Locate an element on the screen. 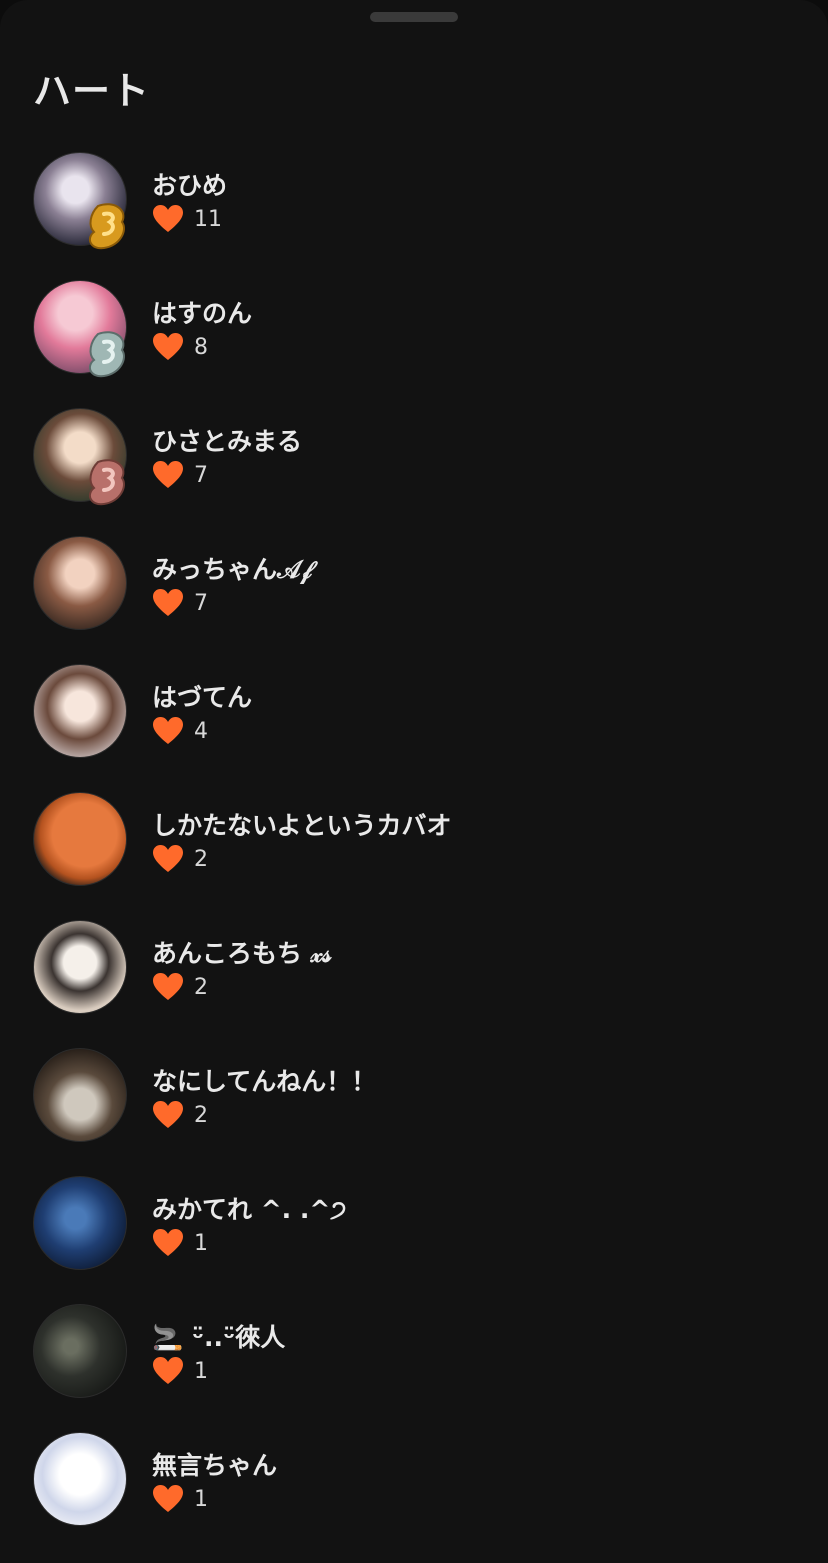 This screenshot has width=828, height=1563. count-value: 8 is located at coordinates (201, 347).